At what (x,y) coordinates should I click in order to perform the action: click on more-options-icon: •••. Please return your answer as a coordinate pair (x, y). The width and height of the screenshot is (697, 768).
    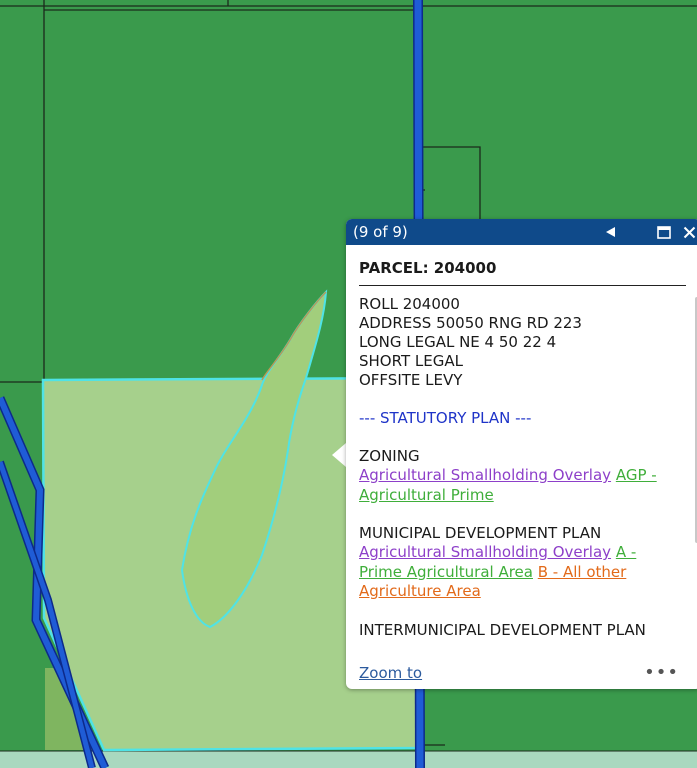
    Looking at the image, I should click on (661, 672).